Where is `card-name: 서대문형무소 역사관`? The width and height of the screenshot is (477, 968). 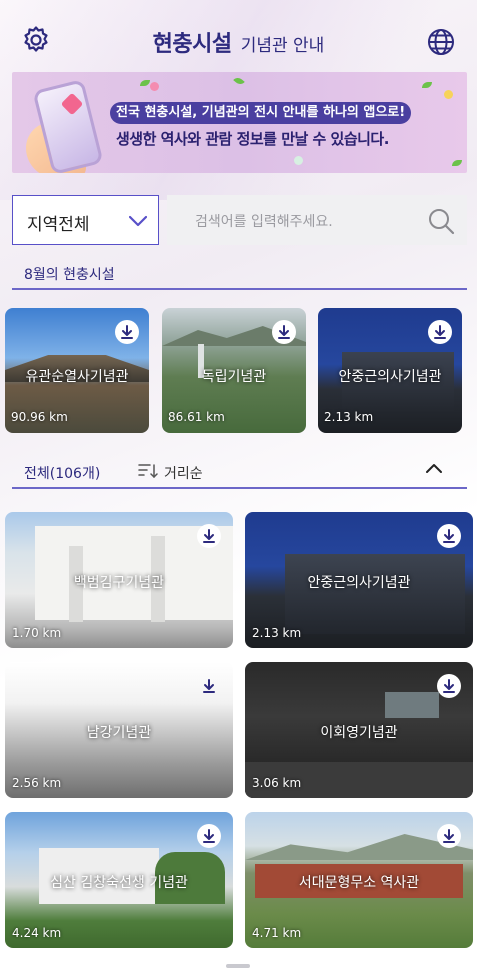 card-name: 서대문형무소 역사관 is located at coordinates (359, 883).